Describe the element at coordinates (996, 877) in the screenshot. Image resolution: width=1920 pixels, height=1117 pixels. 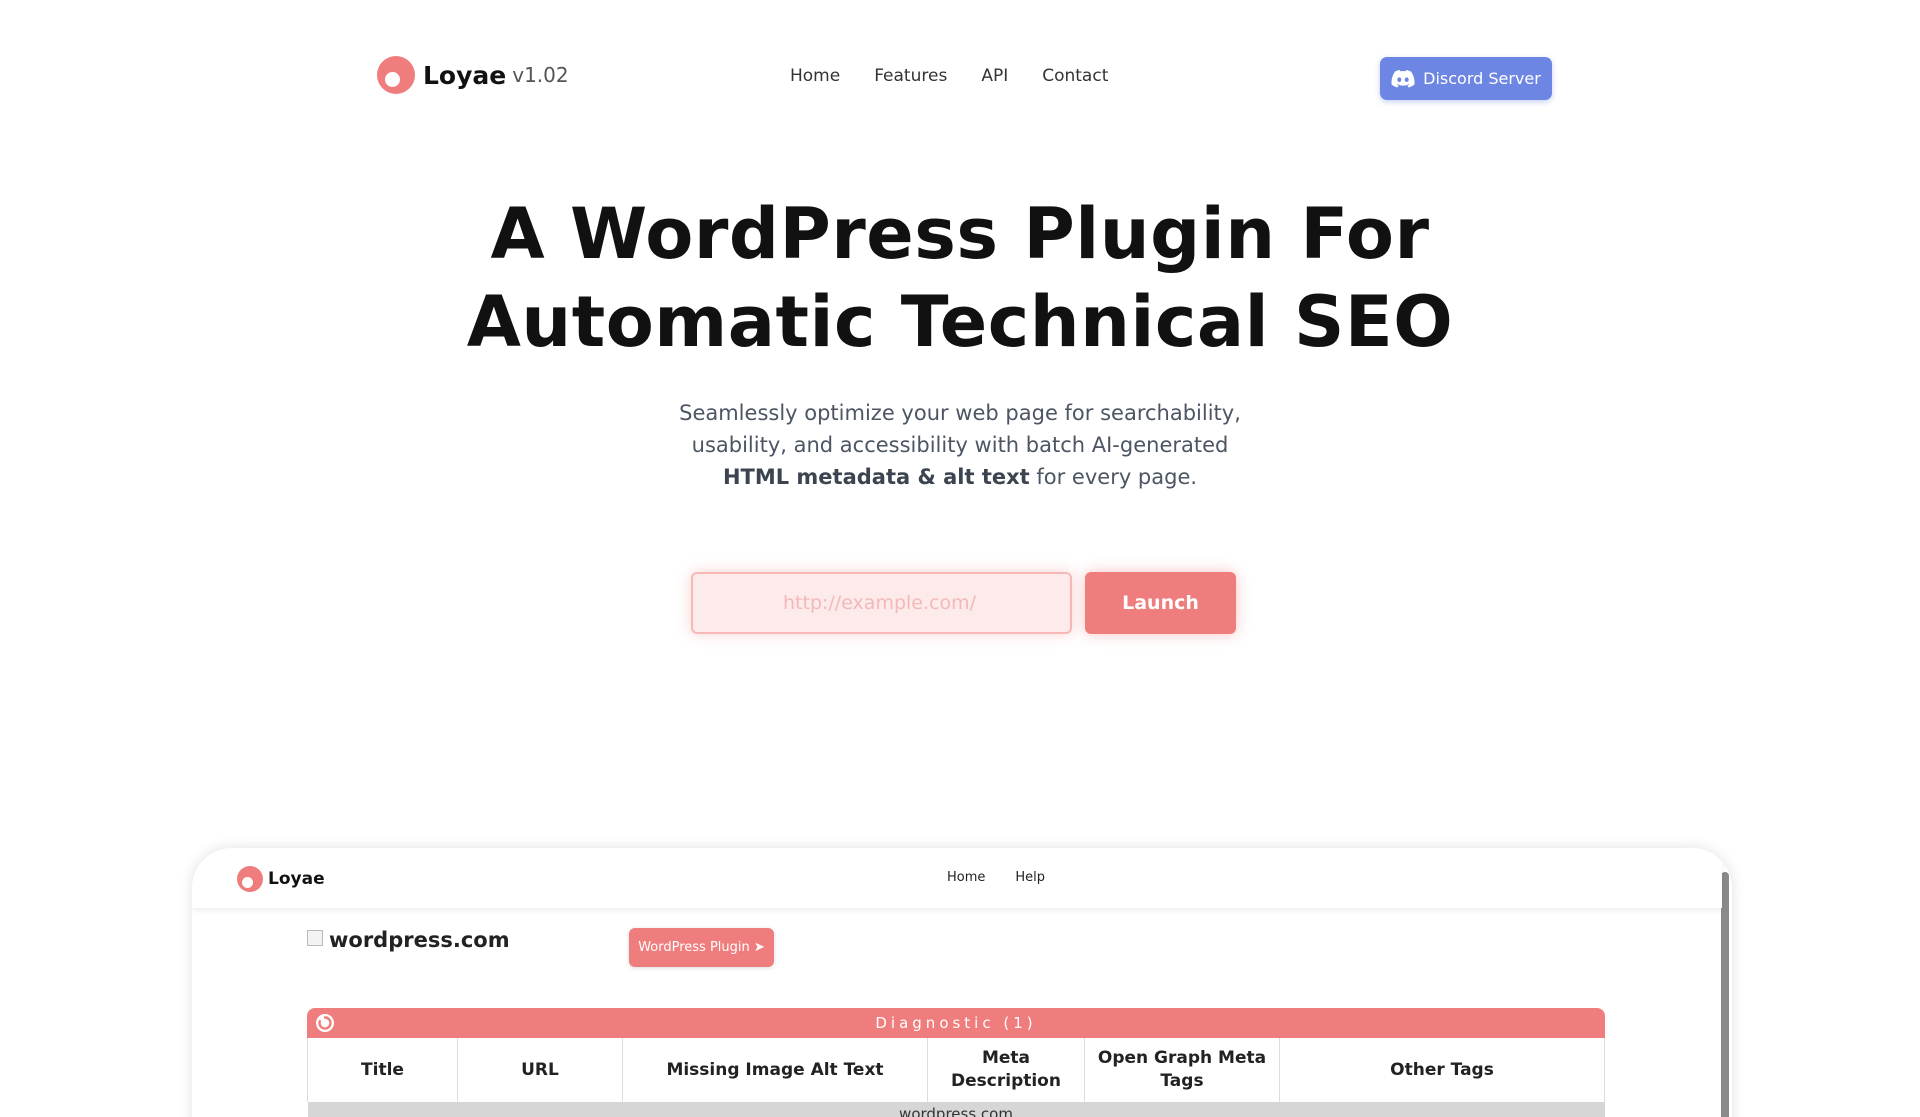
I see `preview-nav-links: Home Help` at that location.